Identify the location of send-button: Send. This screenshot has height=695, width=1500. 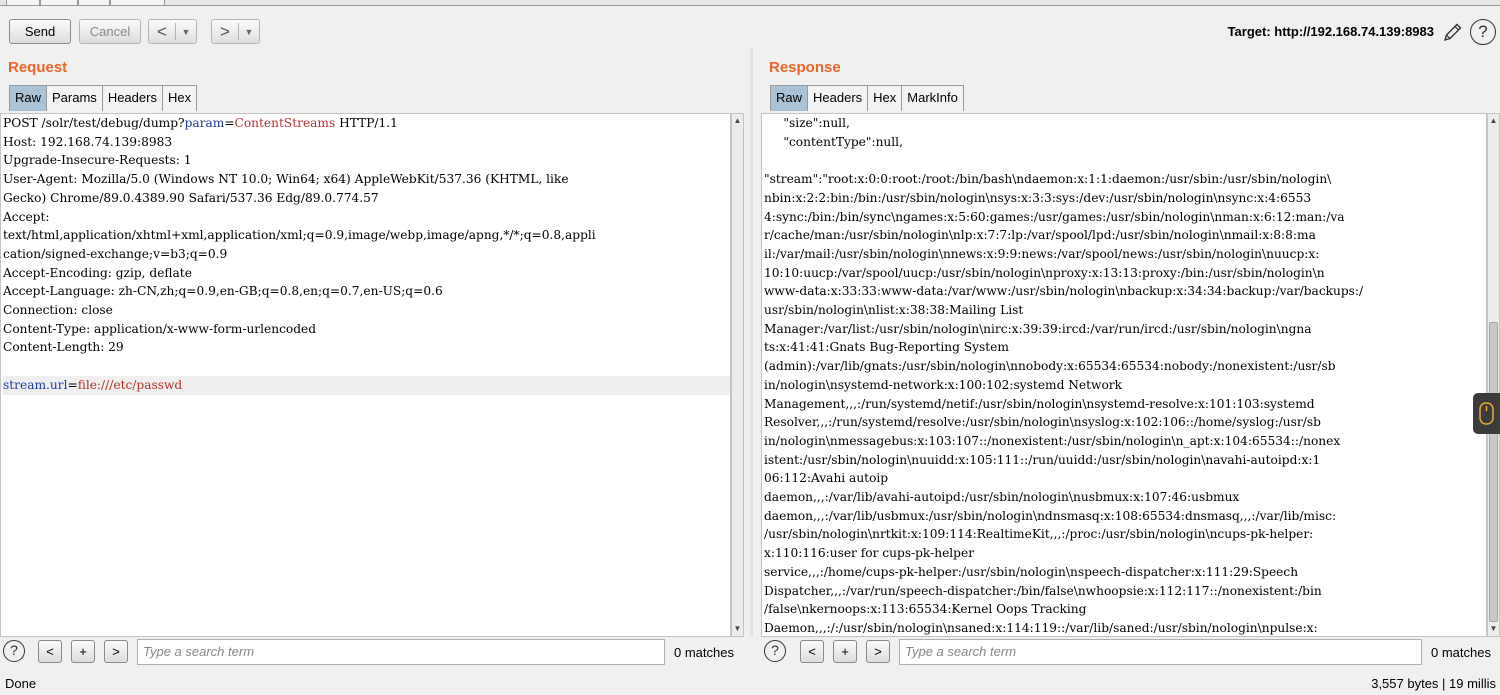
(40, 31).